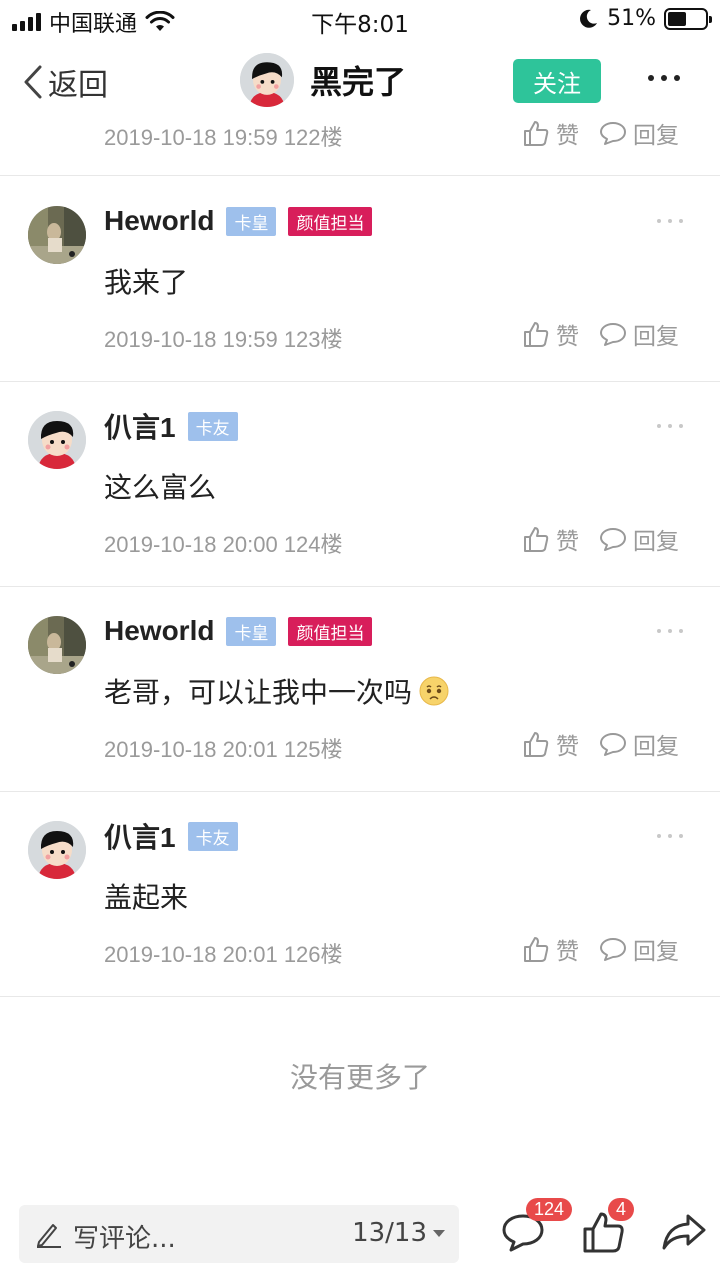 This screenshot has height=1280, width=720. What do you see at coordinates (258, 692) in the screenshot?
I see `comment-body: 老哥，可以让我中一次吗` at bounding box center [258, 692].